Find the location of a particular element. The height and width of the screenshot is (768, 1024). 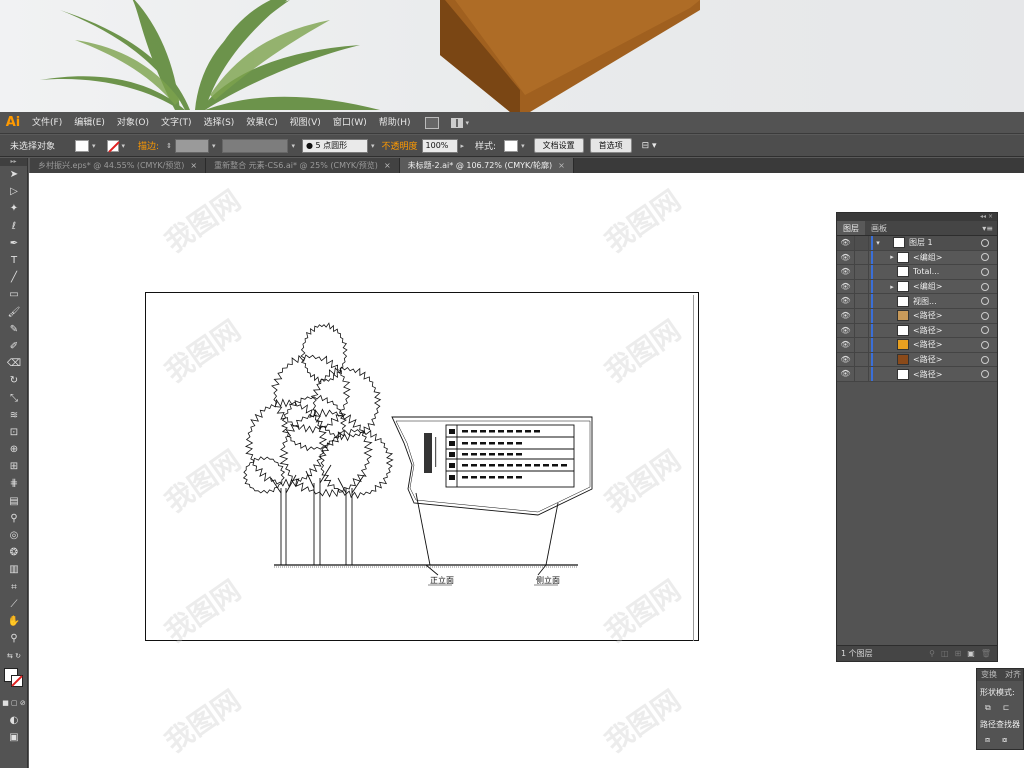

locate-object-icon: ⚲ is located at coordinates (932, 653).